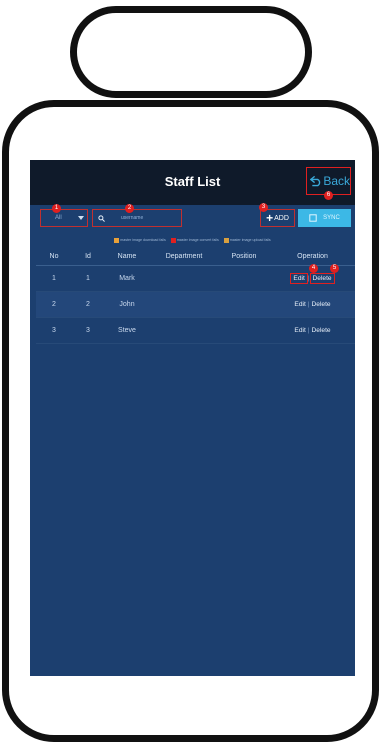 The width and height of the screenshot is (381, 746). I want to click on search-placeholder: username, so click(132, 218).